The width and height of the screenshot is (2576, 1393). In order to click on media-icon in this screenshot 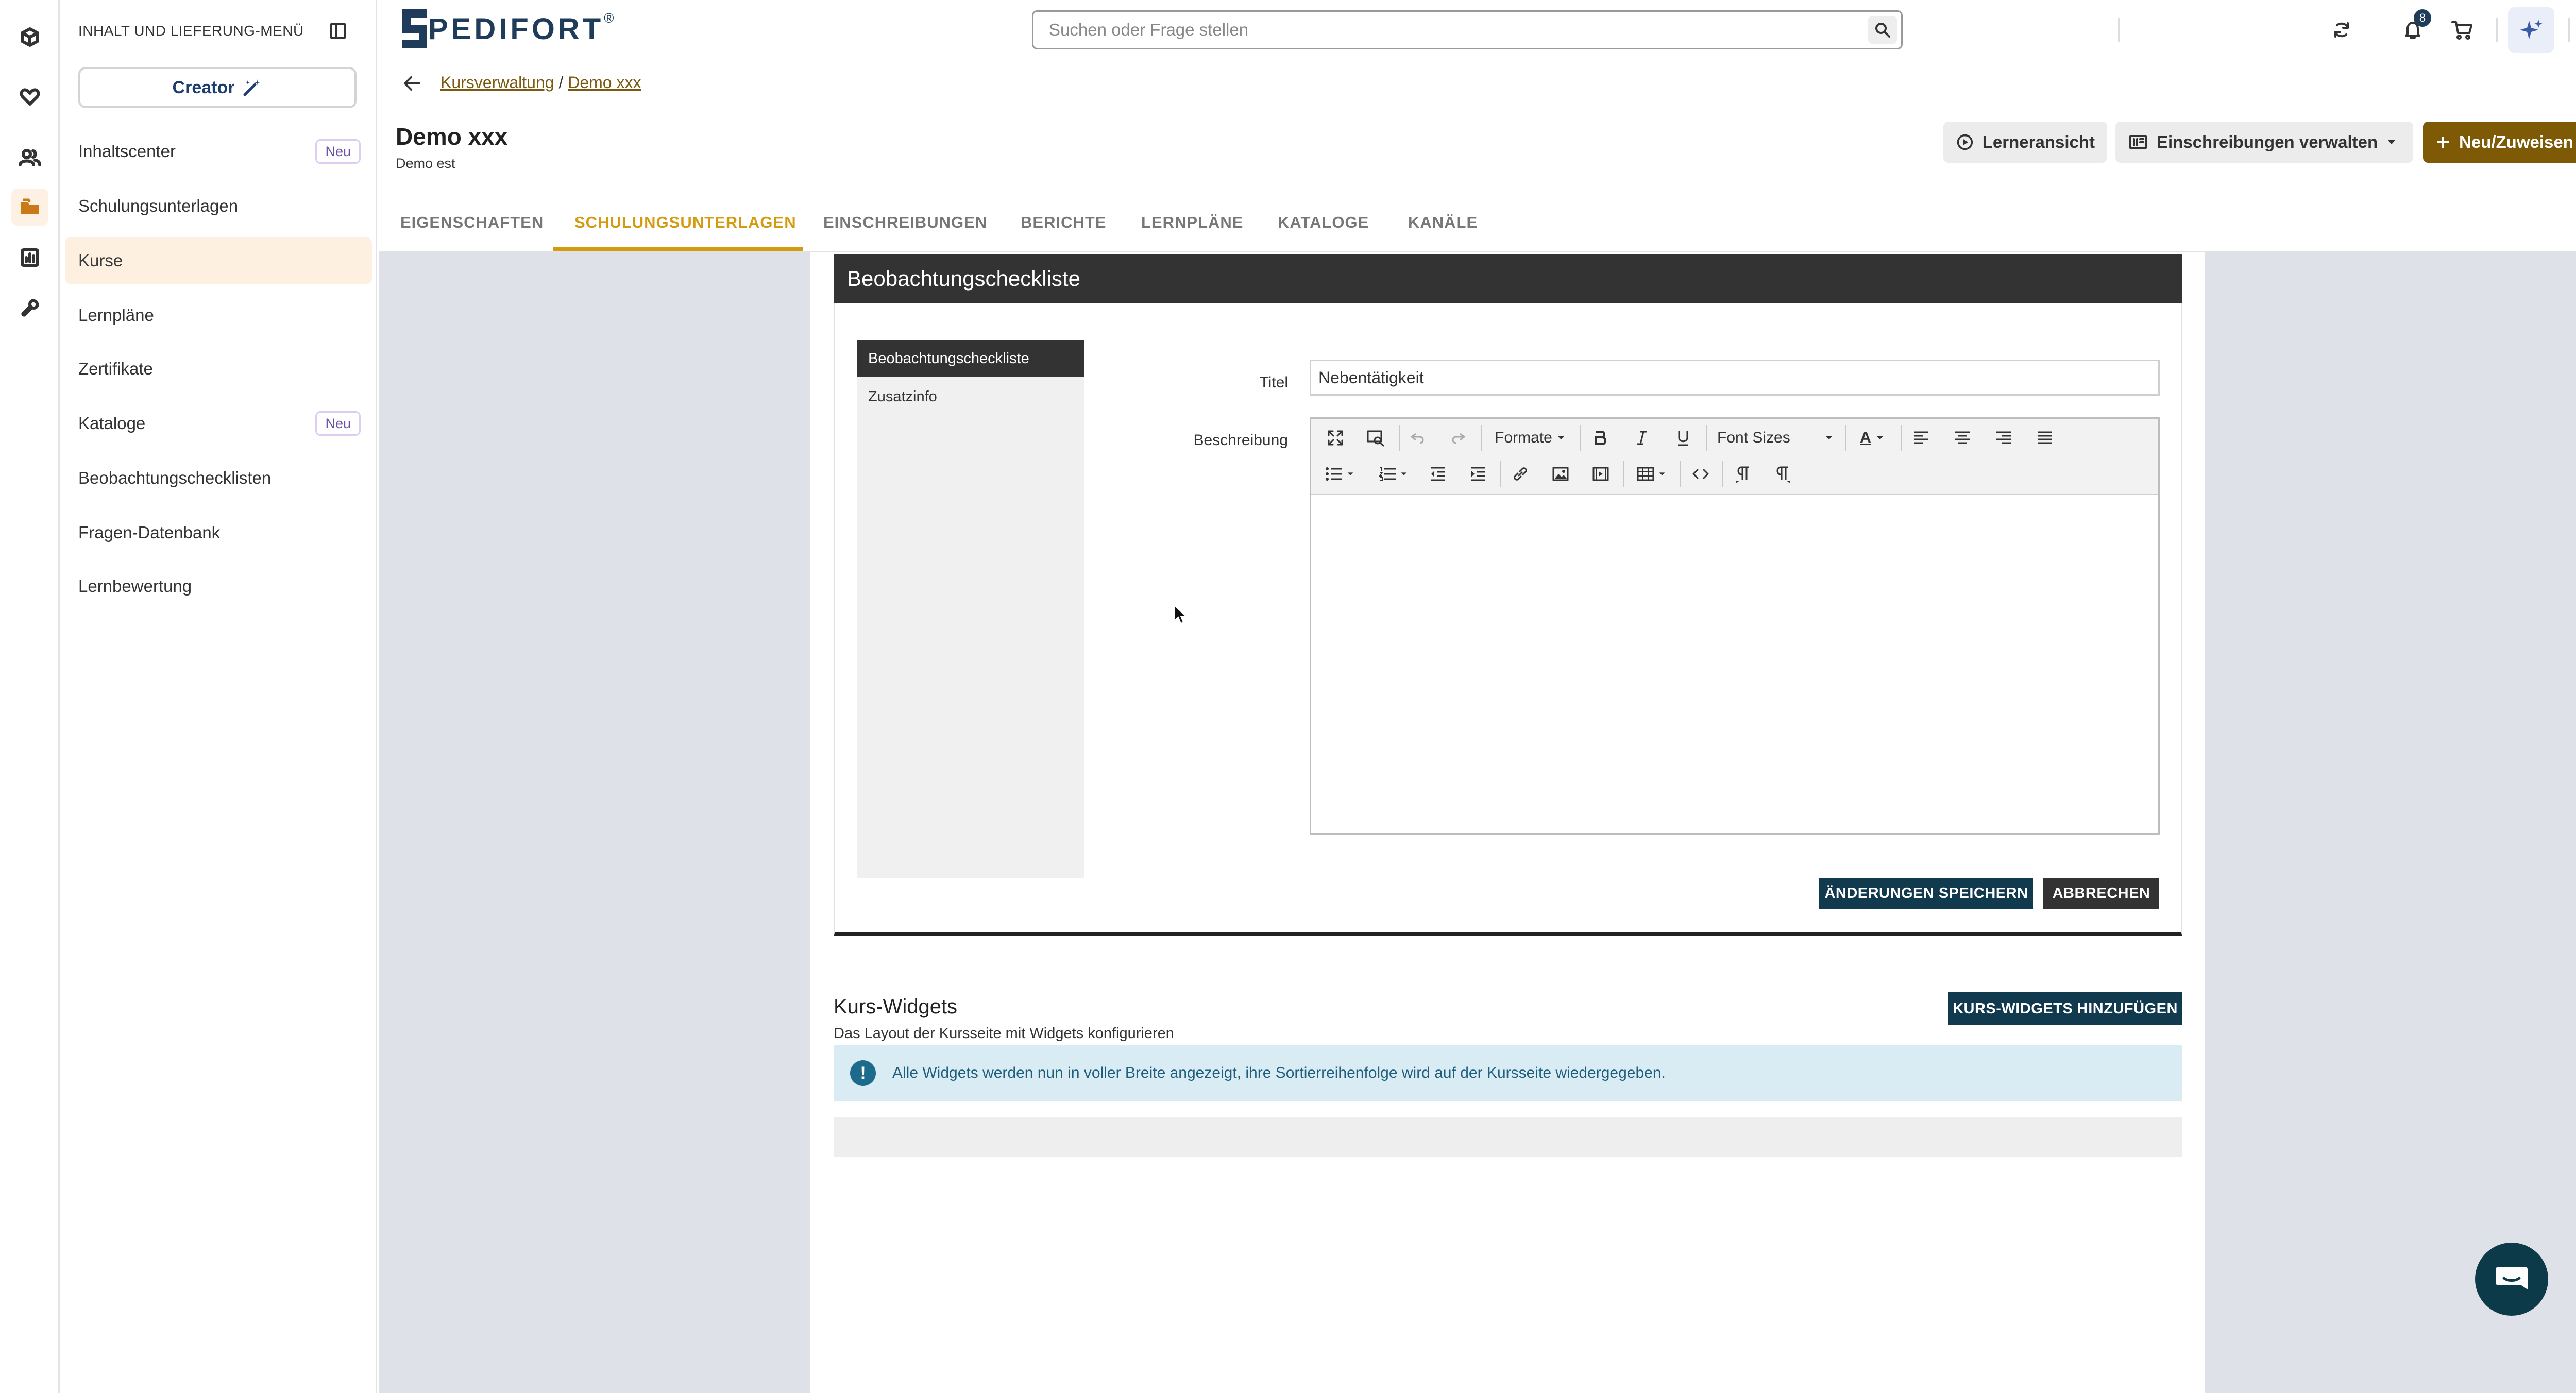, I will do `click(1600, 474)`.